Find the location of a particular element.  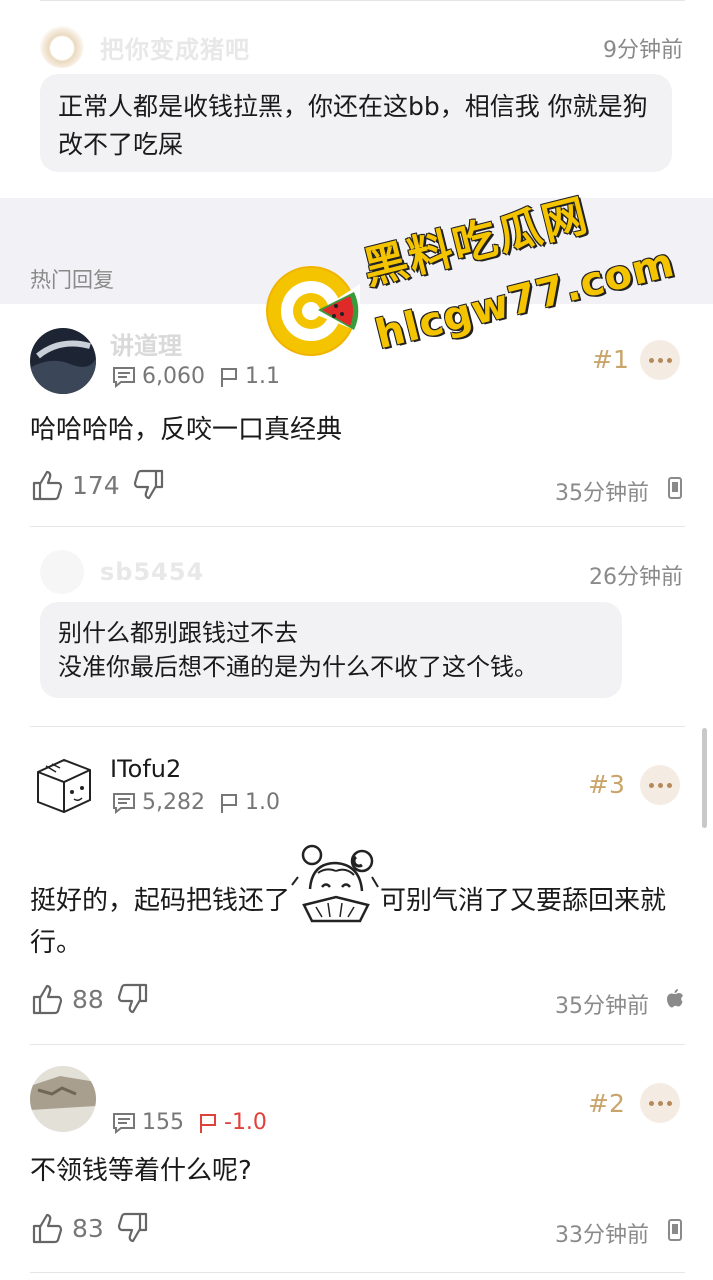

reply-time: 9分钟前 is located at coordinates (643, 50).